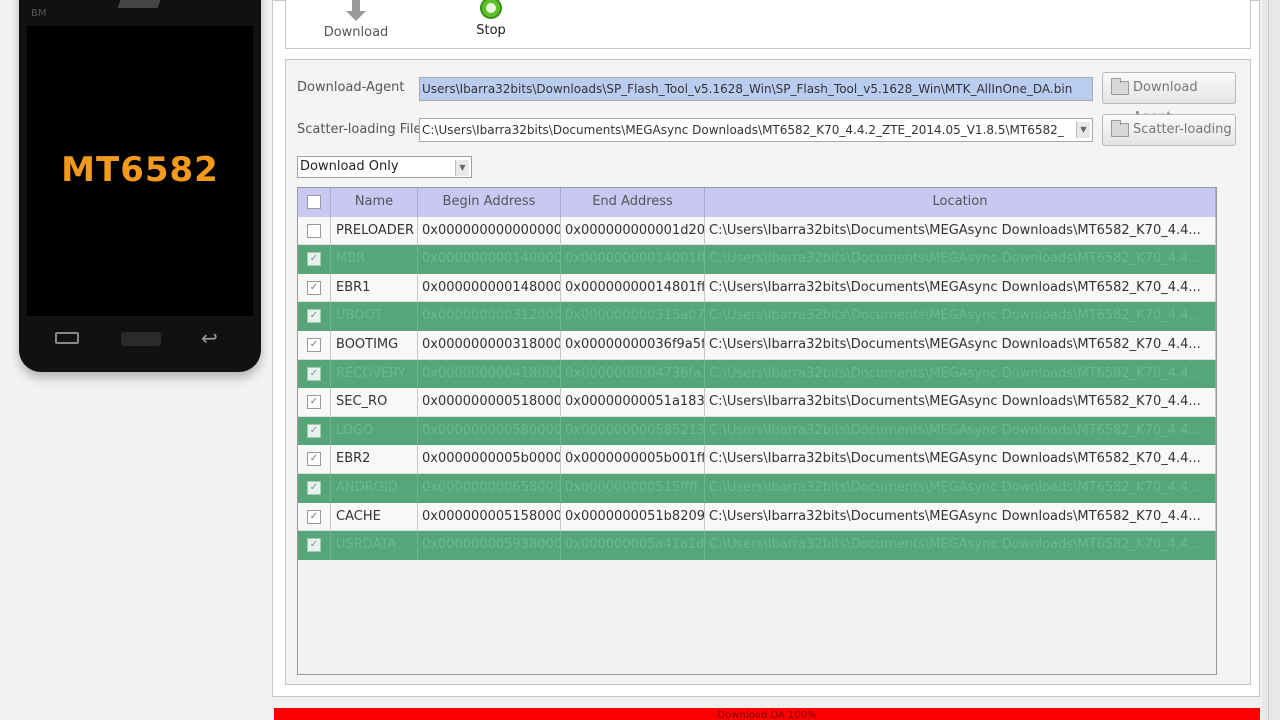  Describe the element at coordinates (633, 488) in the screenshot. I see `end-address: 0x000000000515ffff` at that location.